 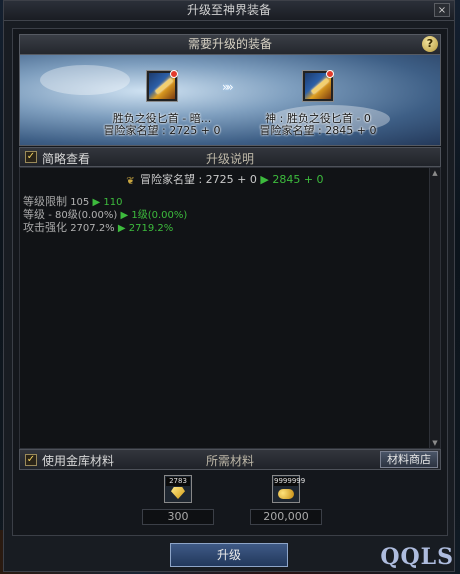 I want to click on brief-view-bar: ✓ 简略查看 升级说明, so click(x=230, y=157).